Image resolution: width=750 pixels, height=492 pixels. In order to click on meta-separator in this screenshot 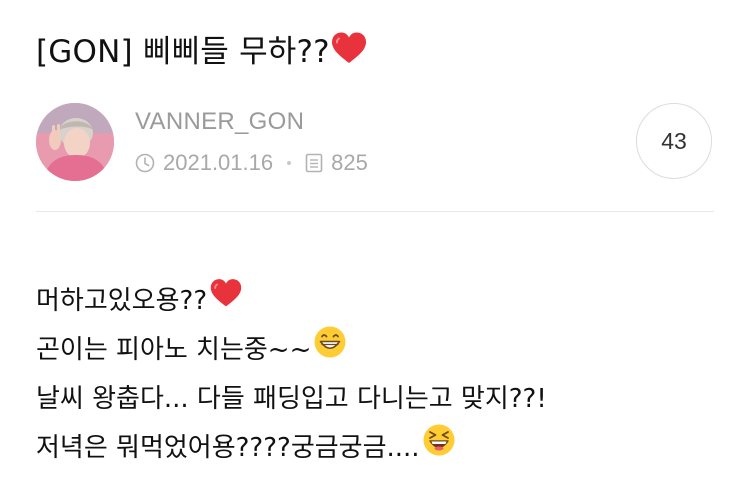, I will do `click(289, 163)`.